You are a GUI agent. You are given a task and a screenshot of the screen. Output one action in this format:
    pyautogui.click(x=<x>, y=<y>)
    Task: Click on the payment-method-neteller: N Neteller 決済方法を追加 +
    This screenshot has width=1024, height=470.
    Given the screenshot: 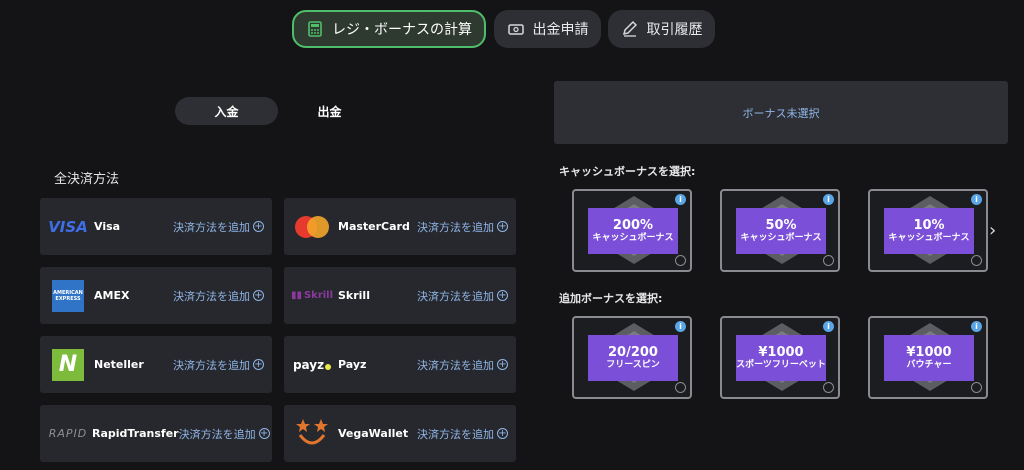 What is the action you would take?
    pyautogui.click(x=156, y=364)
    